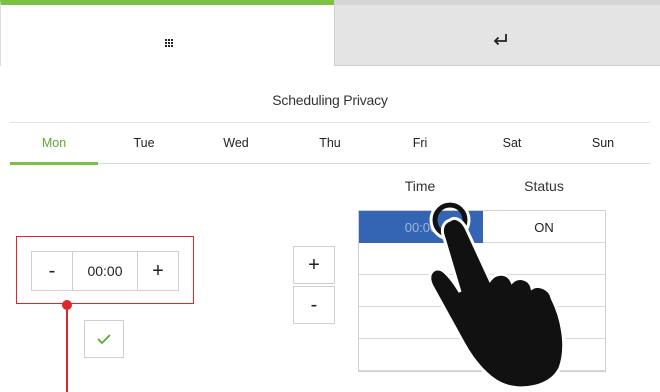 The width and height of the screenshot is (660, 392). Describe the element at coordinates (314, 265) in the screenshot. I see `add-row-button: +` at that location.